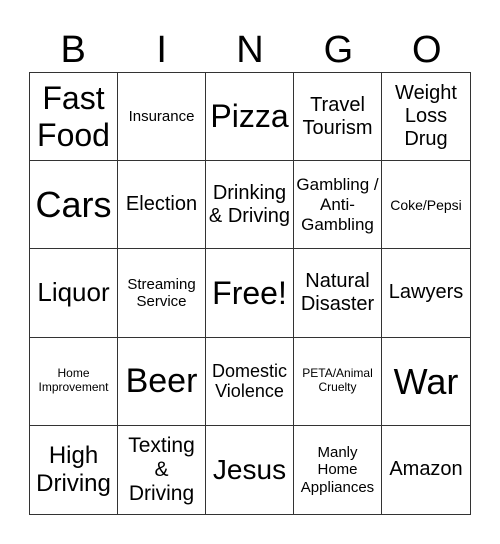 Image resolution: width=500 pixels, height=544 pixels. I want to click on bingo-cell: Pizza, so click(250, 117).